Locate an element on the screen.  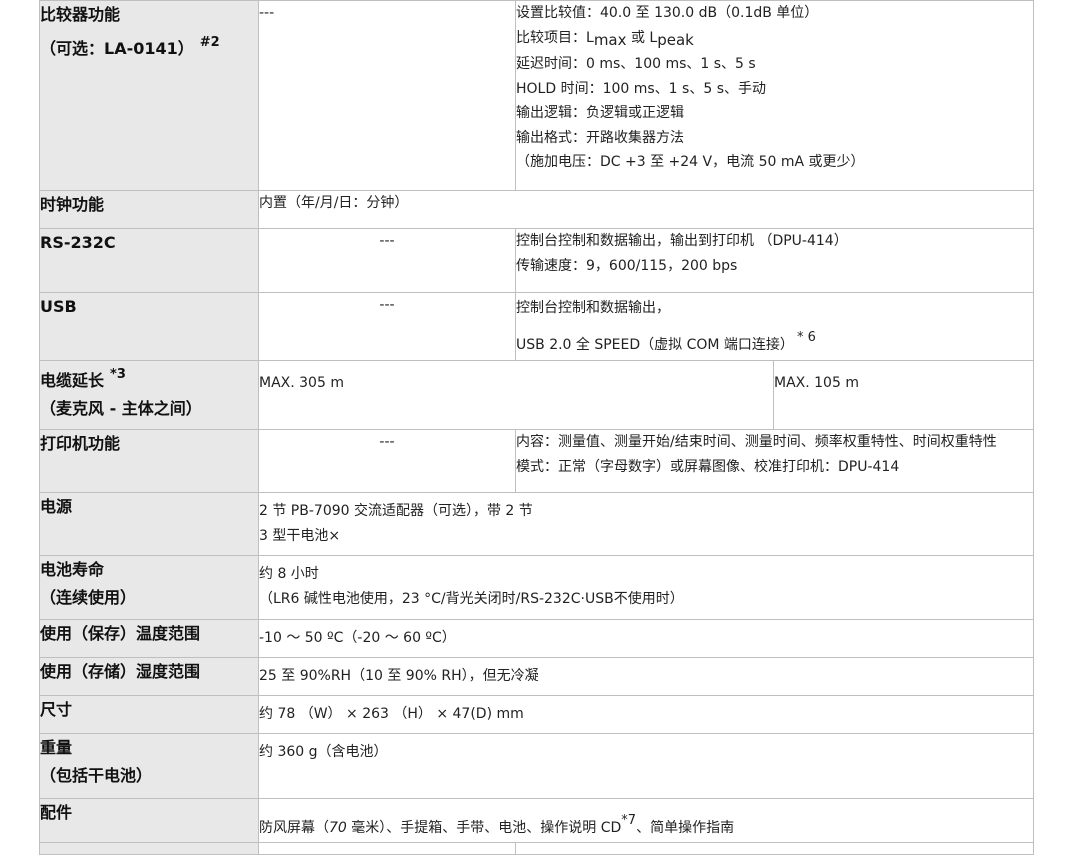
comparator-format: 输出格式：开路收集器方法 is located at coordinates (600, 137).